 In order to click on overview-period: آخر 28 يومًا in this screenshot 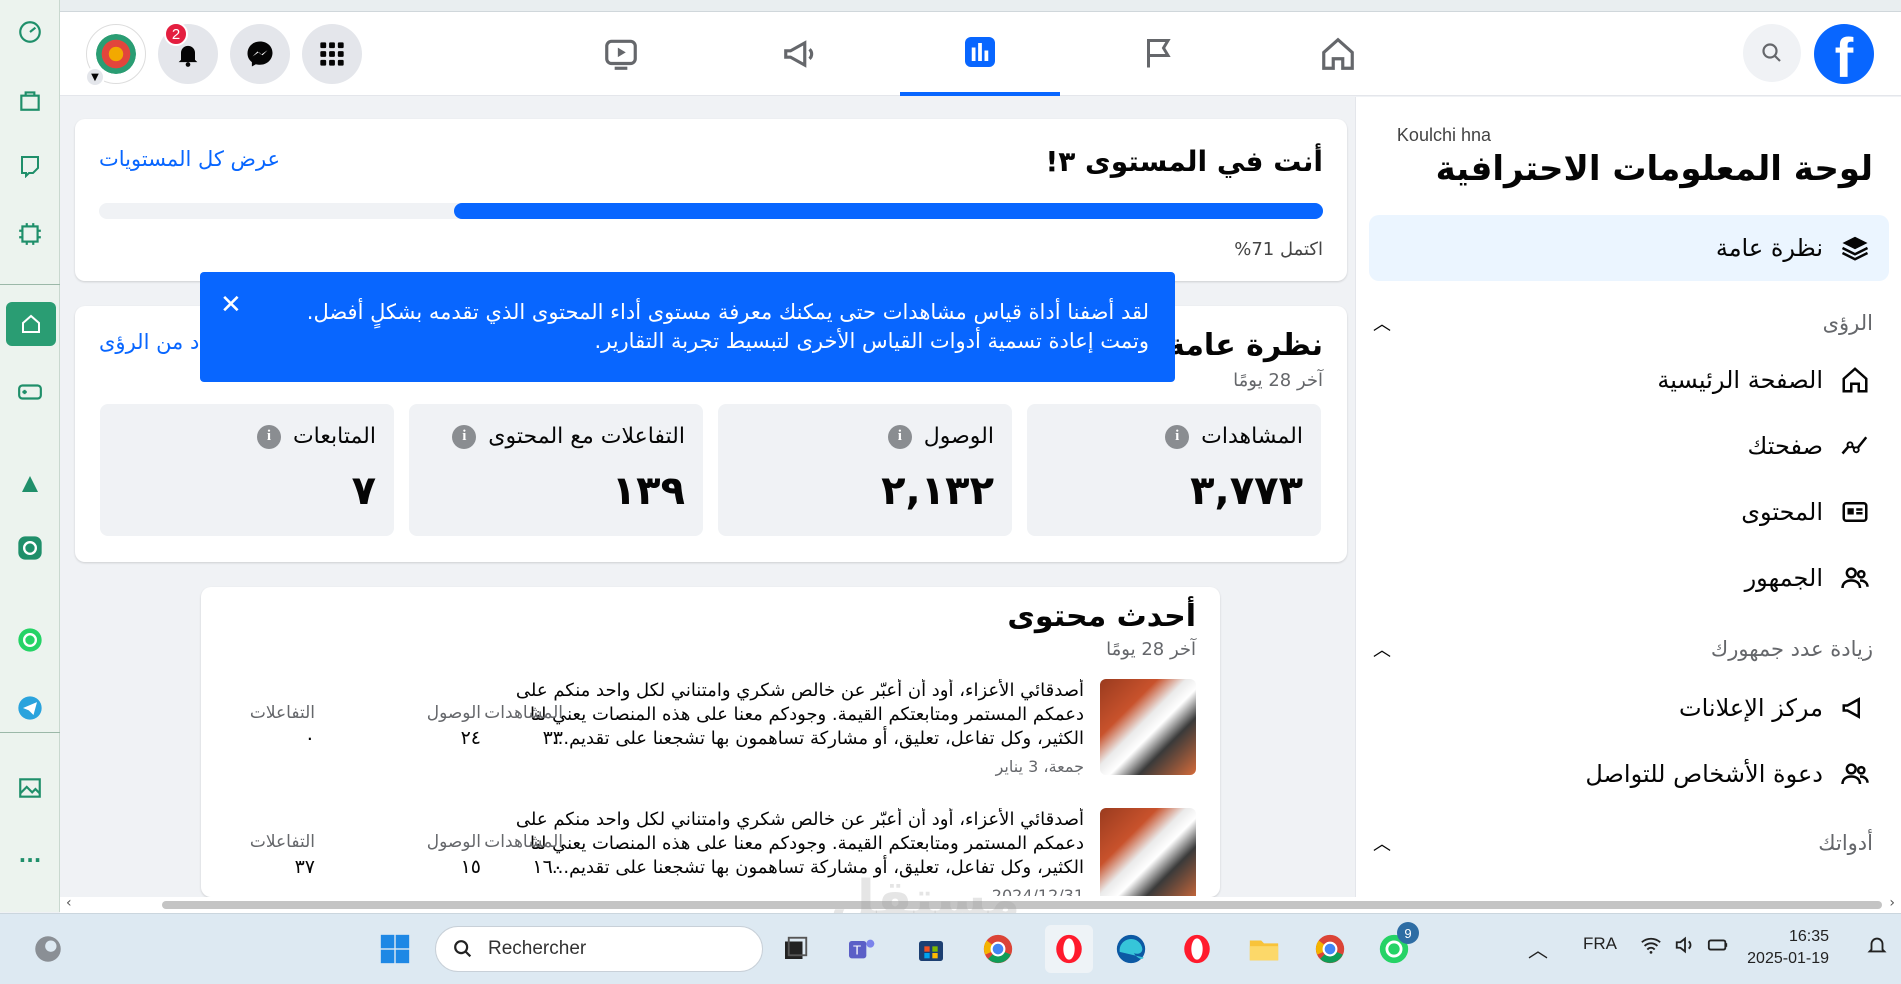, I will do `click(1278, 380)`.